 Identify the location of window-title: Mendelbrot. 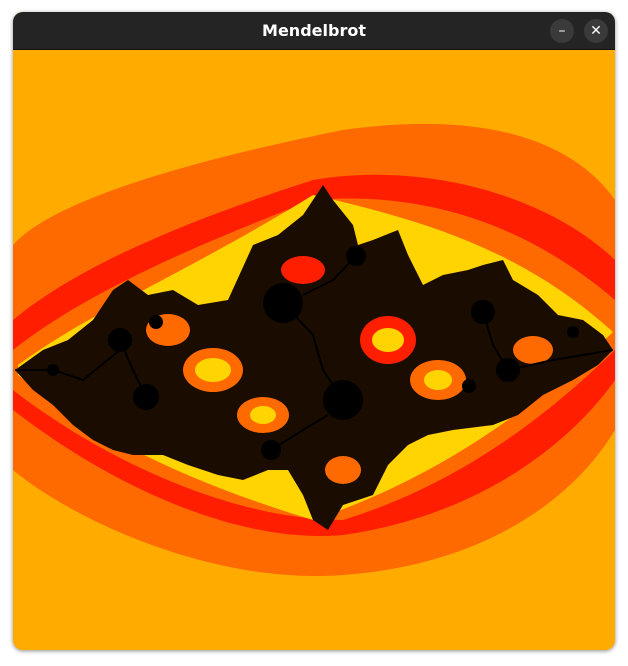
(314, 30).